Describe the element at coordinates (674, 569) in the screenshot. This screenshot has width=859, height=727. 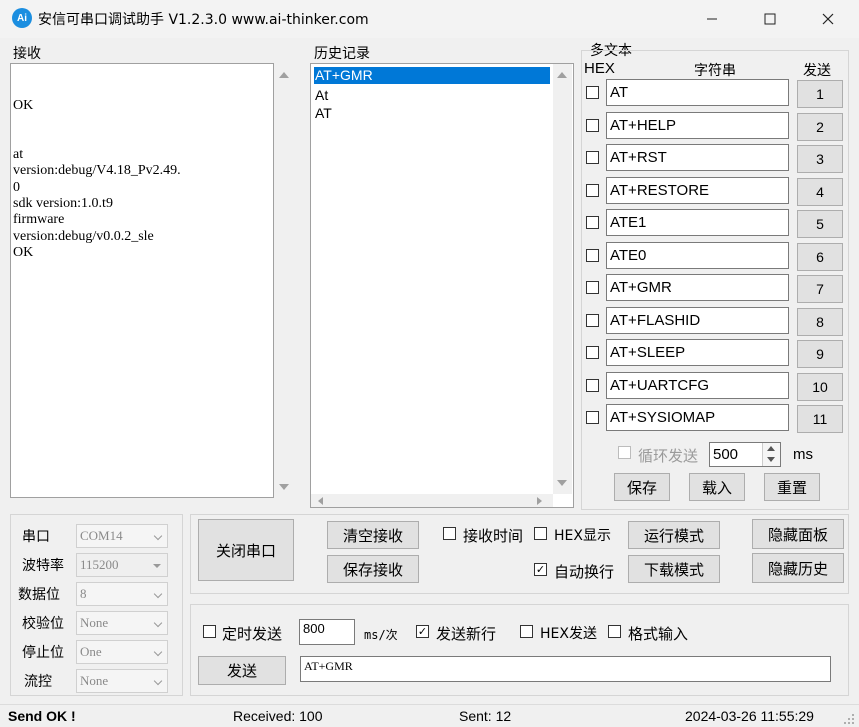
I see `download-mode-button: 下载模式` at that location.